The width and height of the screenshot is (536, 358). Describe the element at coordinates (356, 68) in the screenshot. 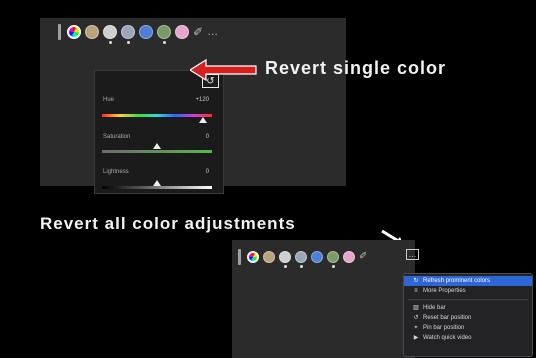

I see `annotation-revert-single: Revert single color` at that location.